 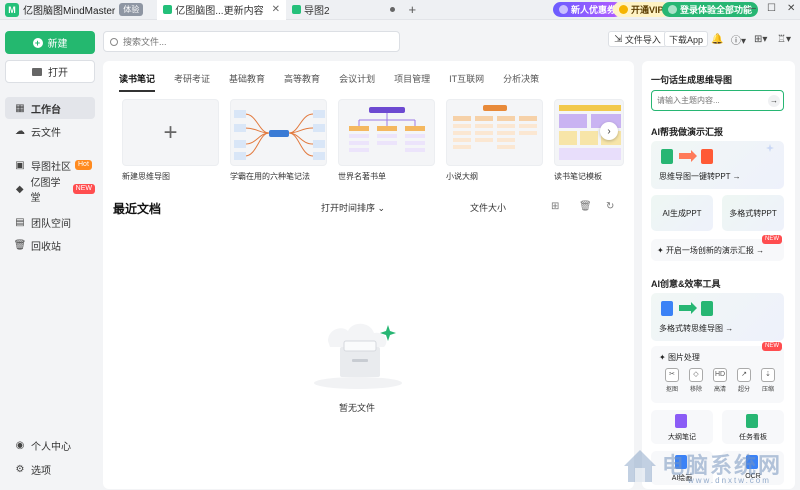 What do you see at coordinates (772, 346) in the screenshot?
I see `new-badge: NEW` at bounding box center [772, 346].